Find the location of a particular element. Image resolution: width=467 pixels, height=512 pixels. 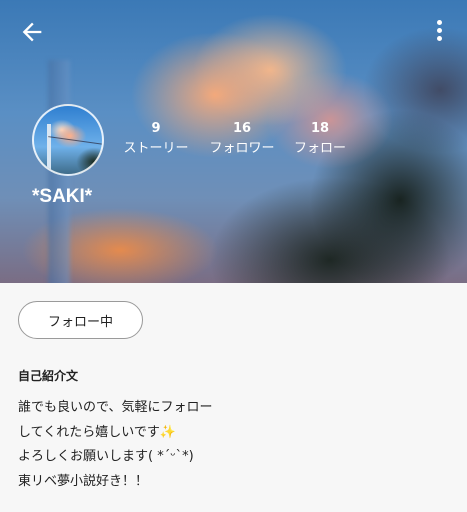

bio-line: よろしくお願いします( *´ᵕ`*) is located at coordinates (106, 456).